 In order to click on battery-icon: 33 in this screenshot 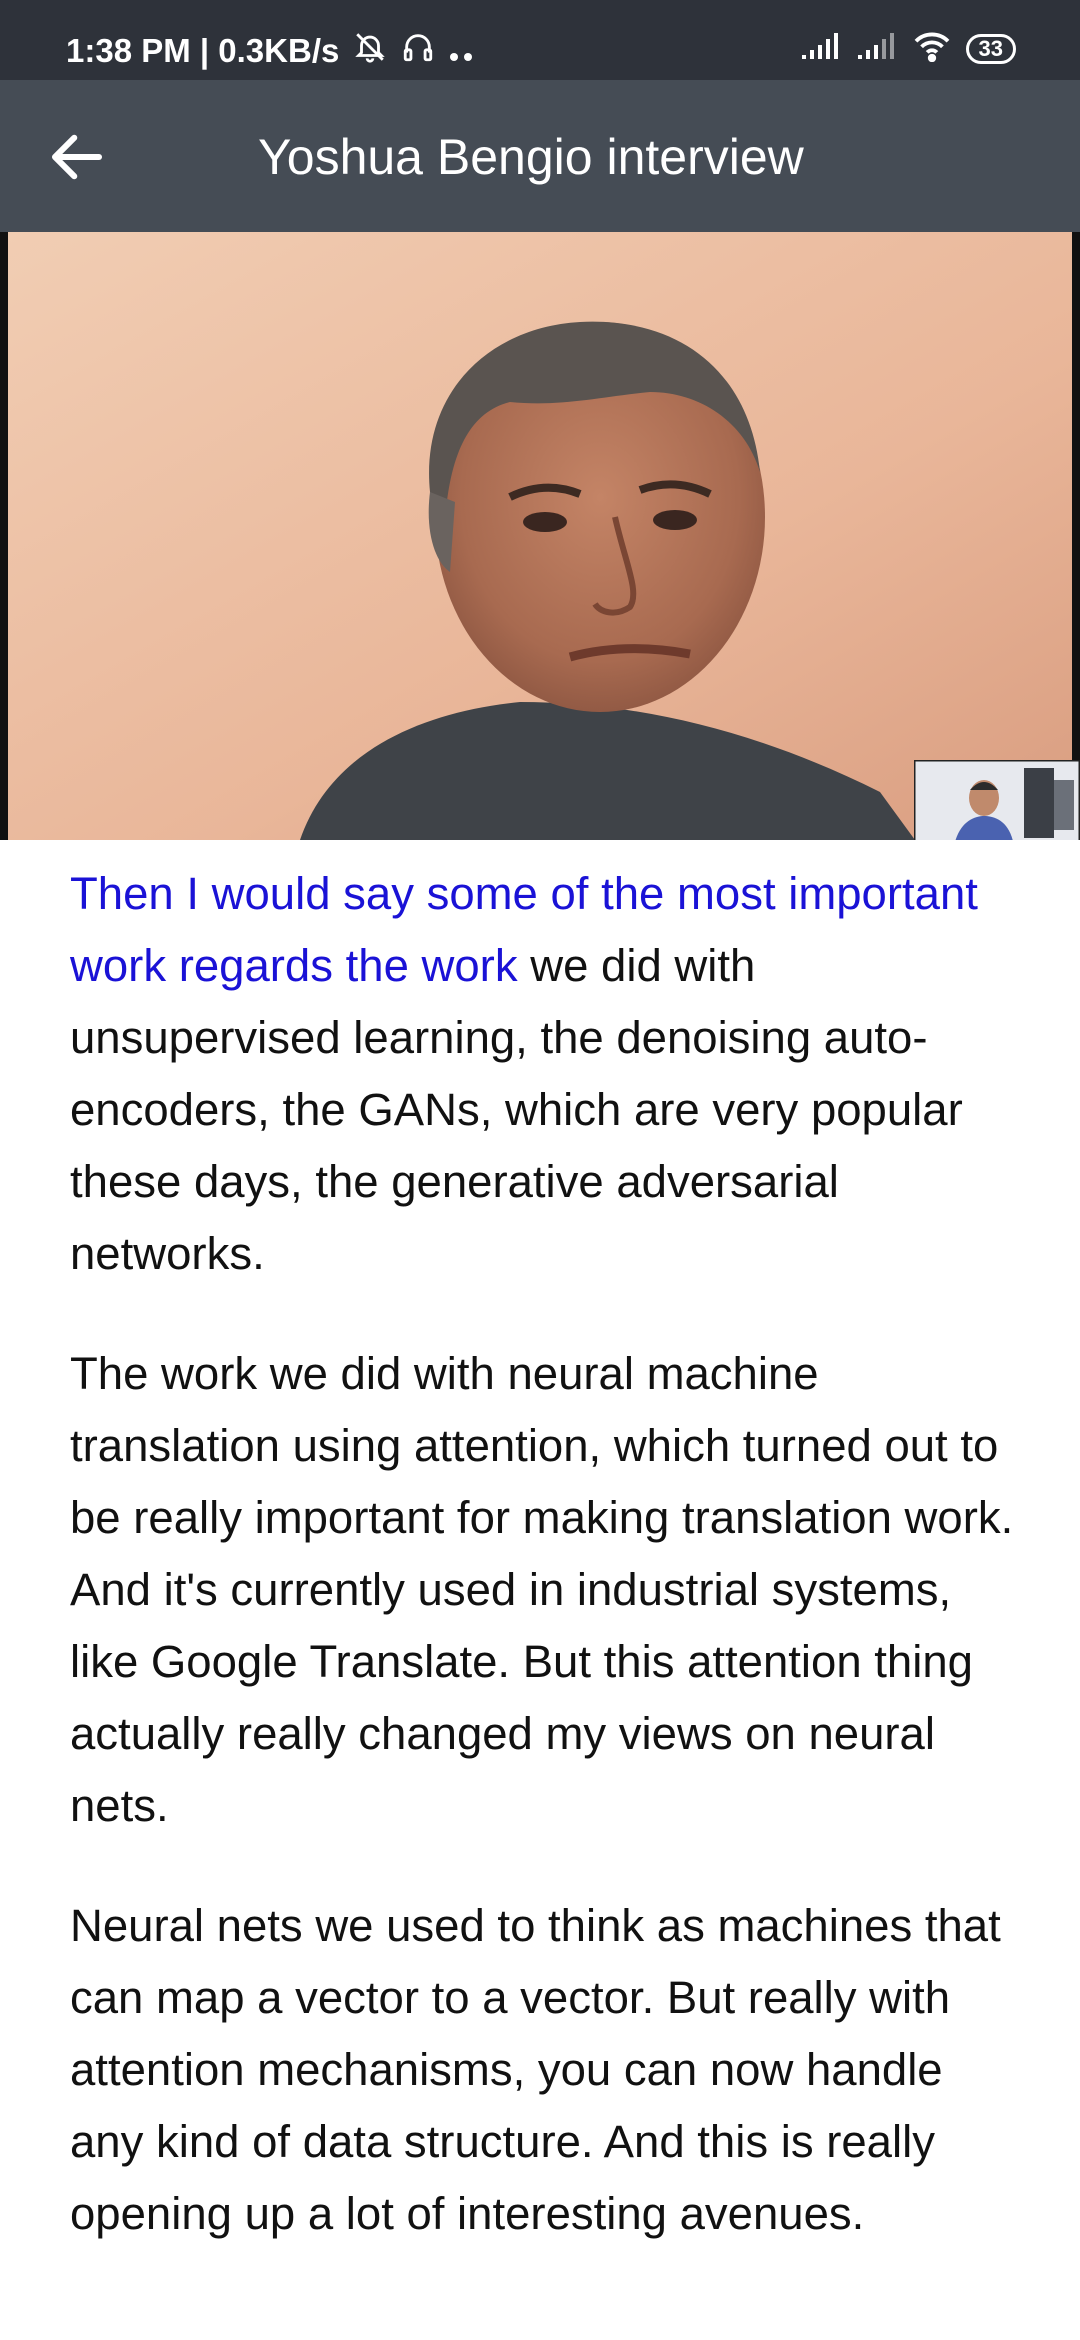, I will do `click(990, 48)`.